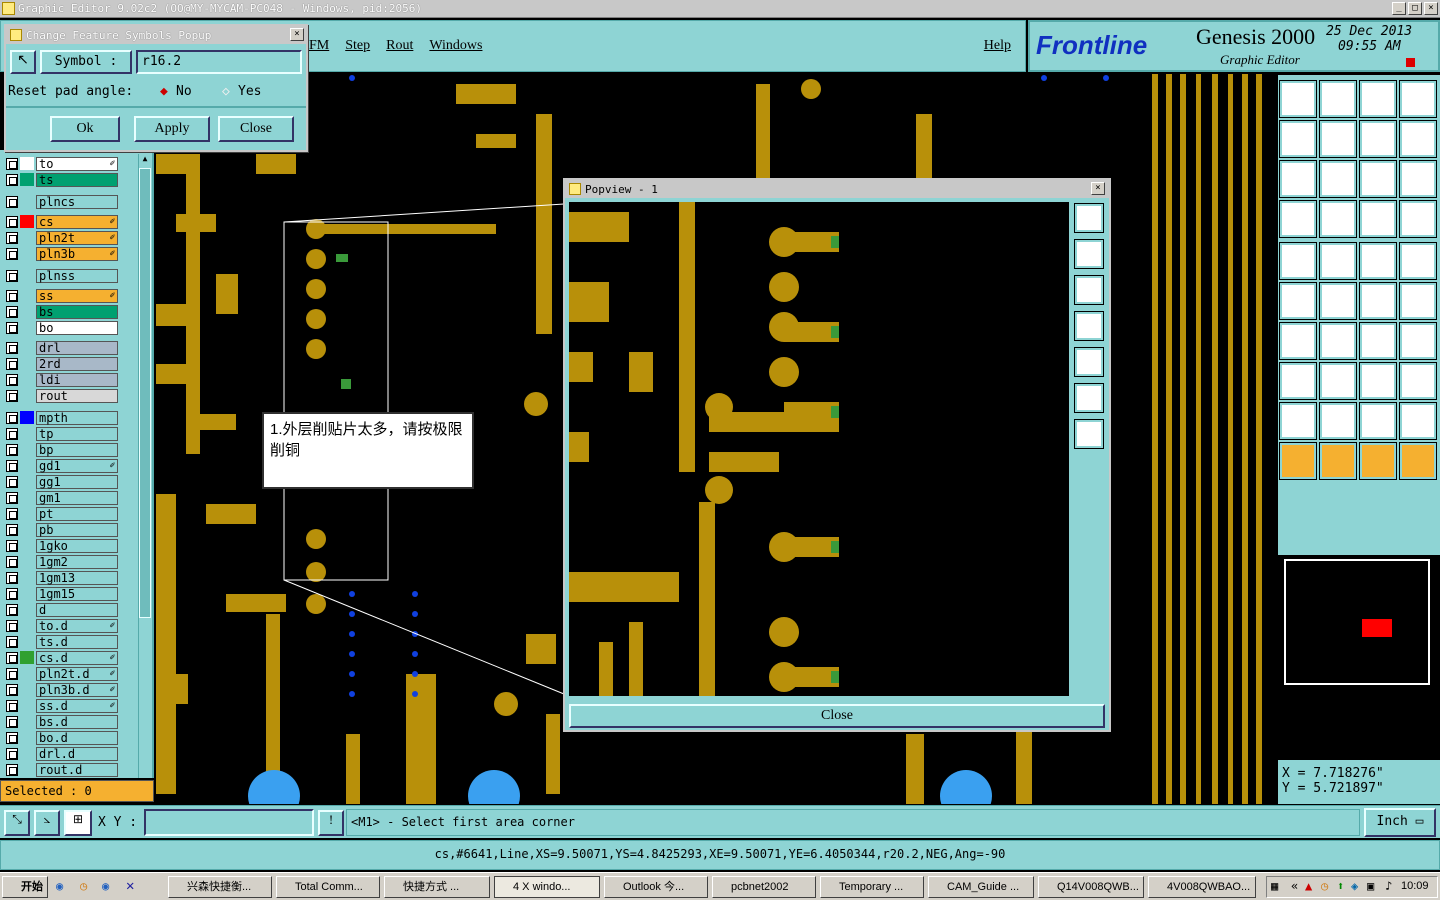 The width and height of the screenshot is (1440, 900). I want to click on layer-name: plnss, so click(77, 275).